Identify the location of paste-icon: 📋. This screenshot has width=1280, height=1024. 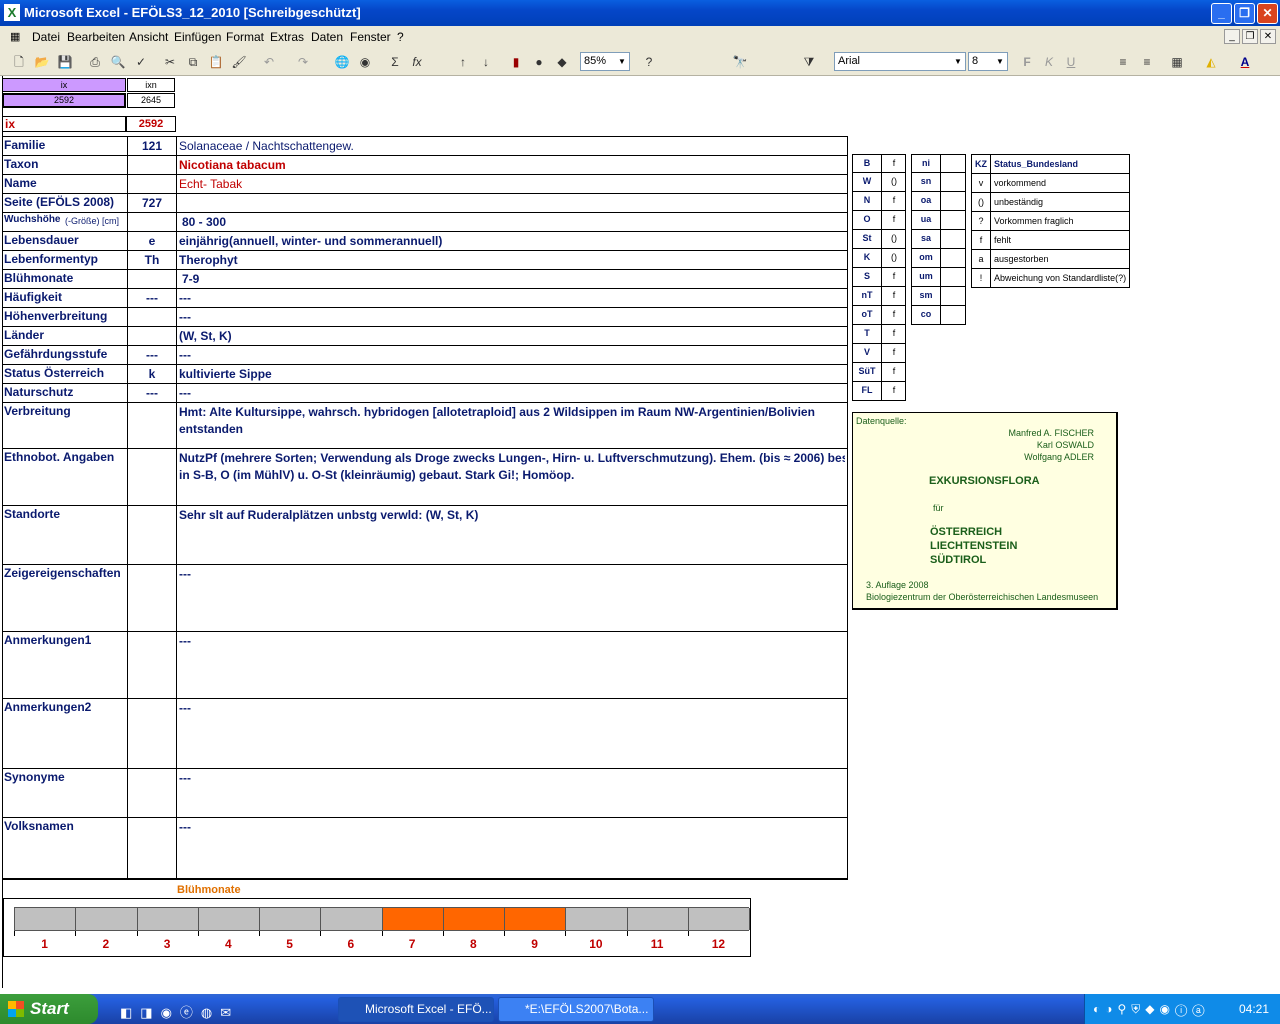
(216, 62).